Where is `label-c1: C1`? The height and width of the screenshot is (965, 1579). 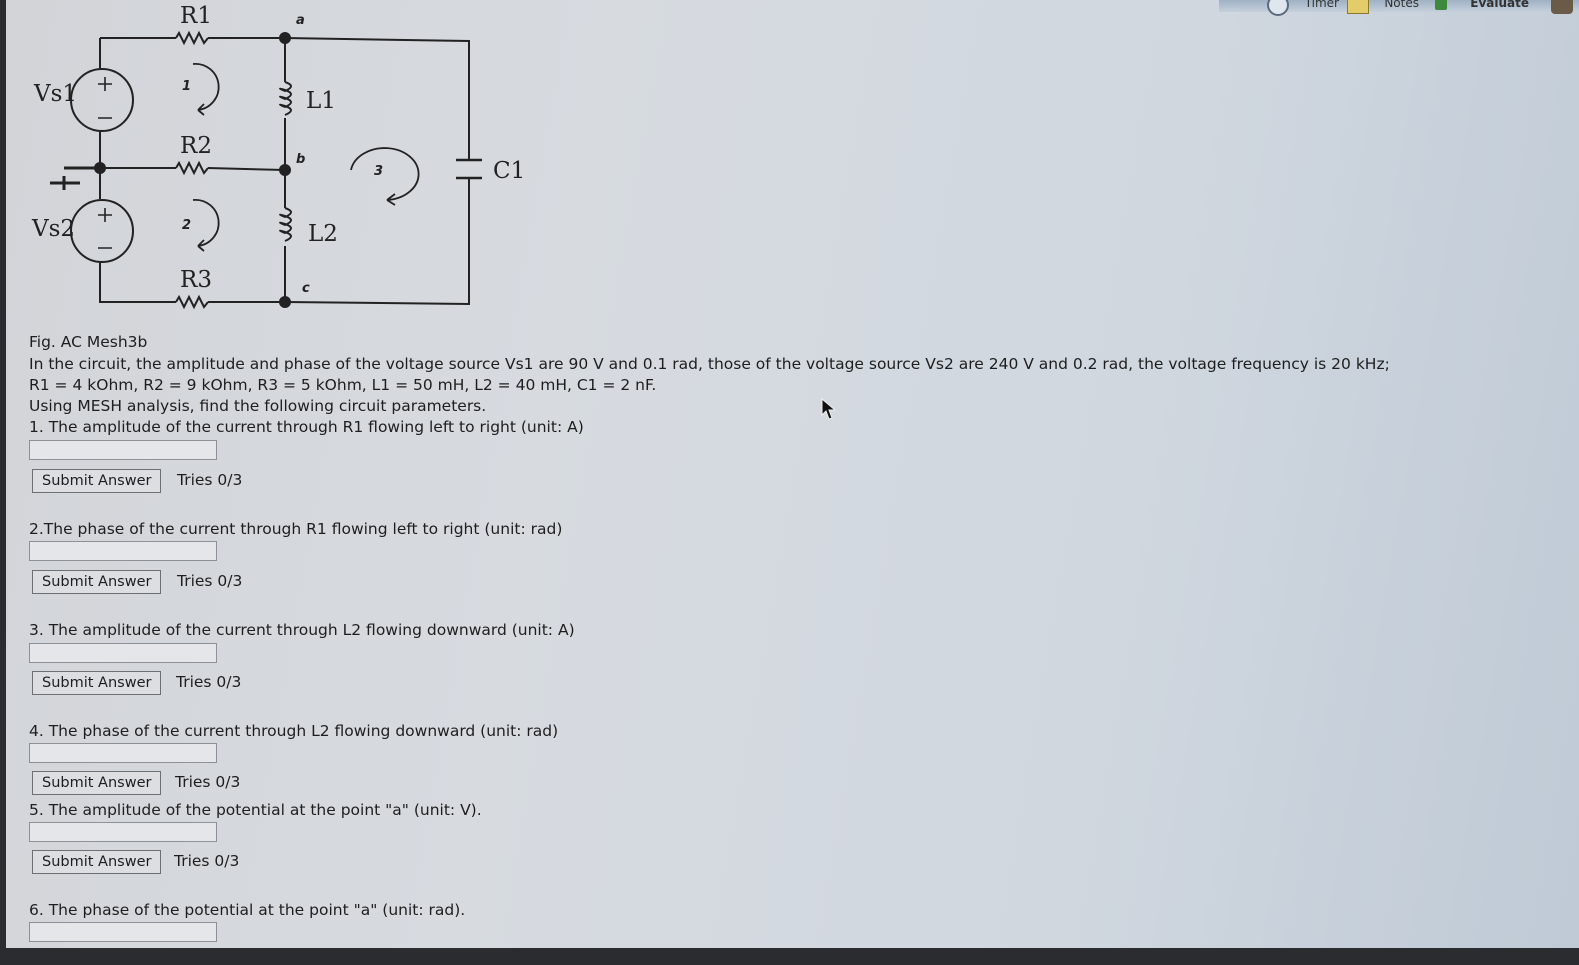
label-c1: C1 is located at coordinates (509, 171).